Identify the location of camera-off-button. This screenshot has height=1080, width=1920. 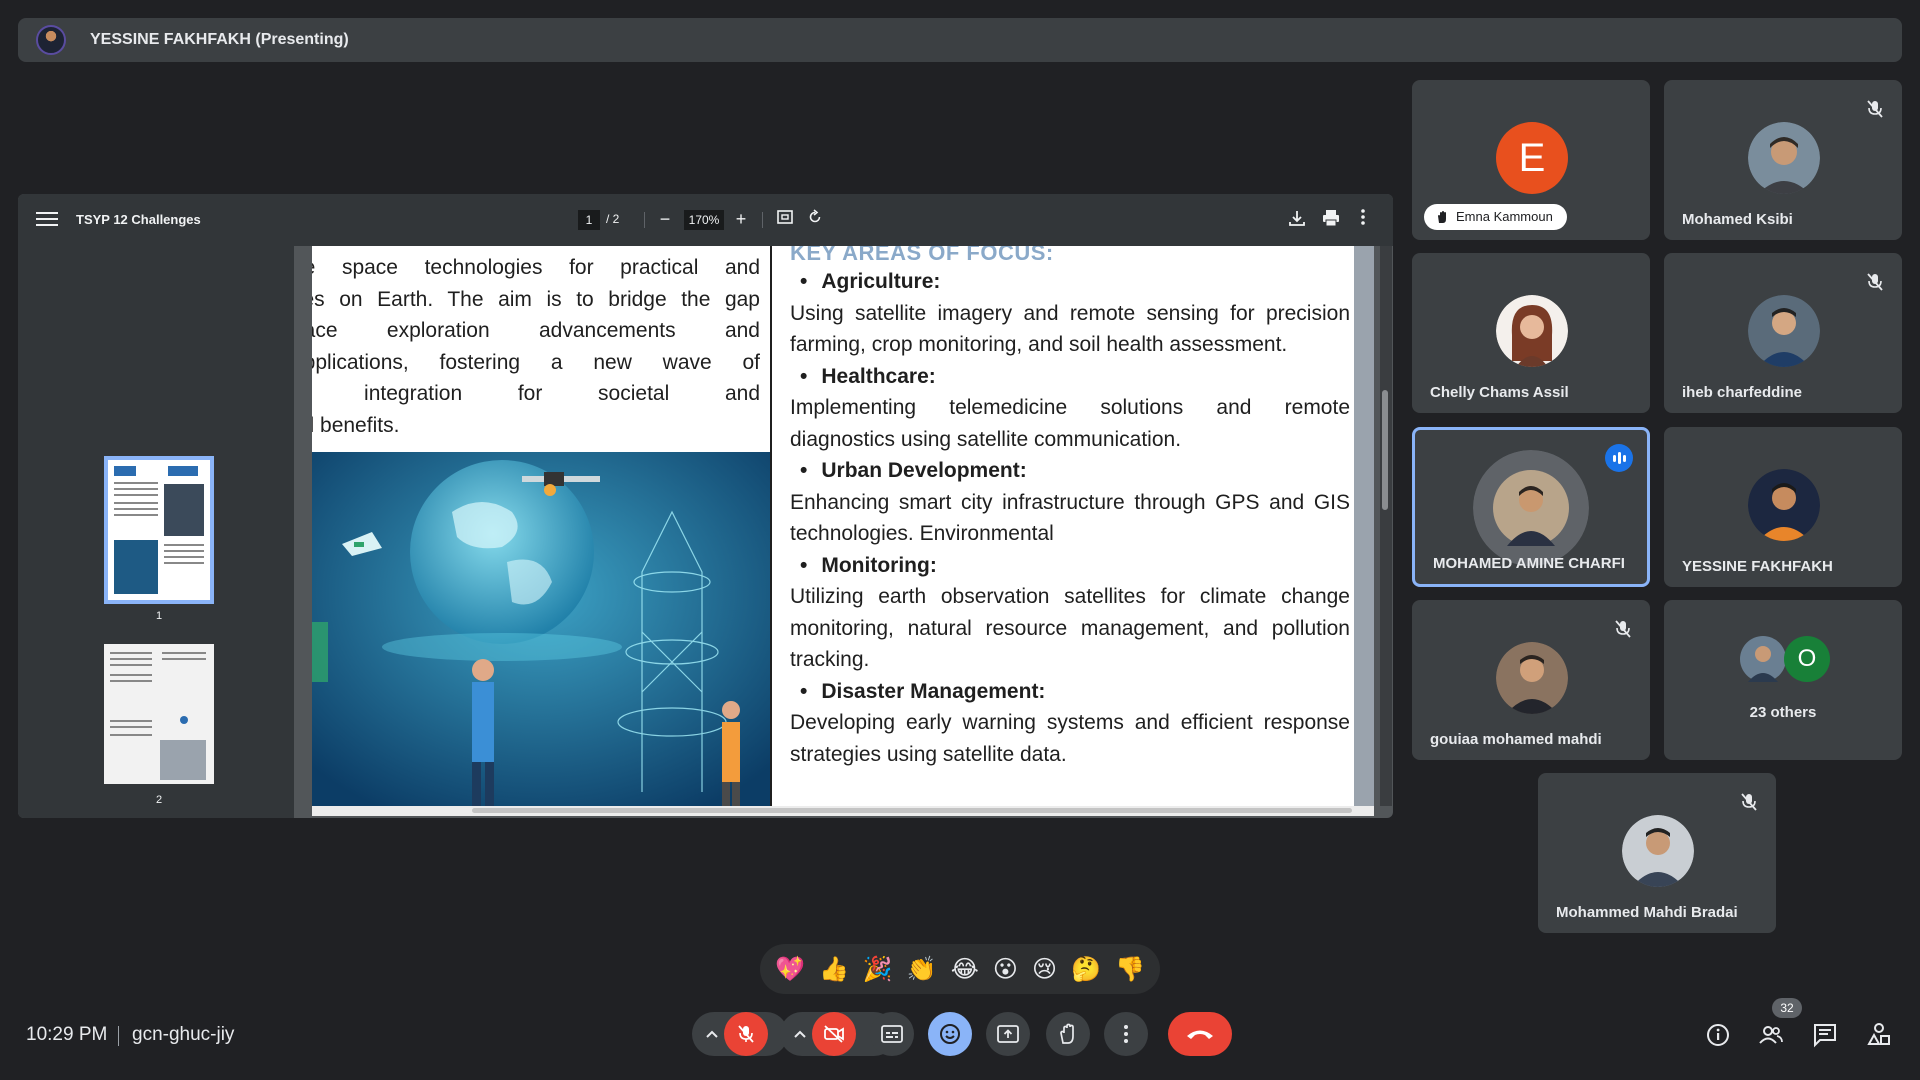
(834, 1034).